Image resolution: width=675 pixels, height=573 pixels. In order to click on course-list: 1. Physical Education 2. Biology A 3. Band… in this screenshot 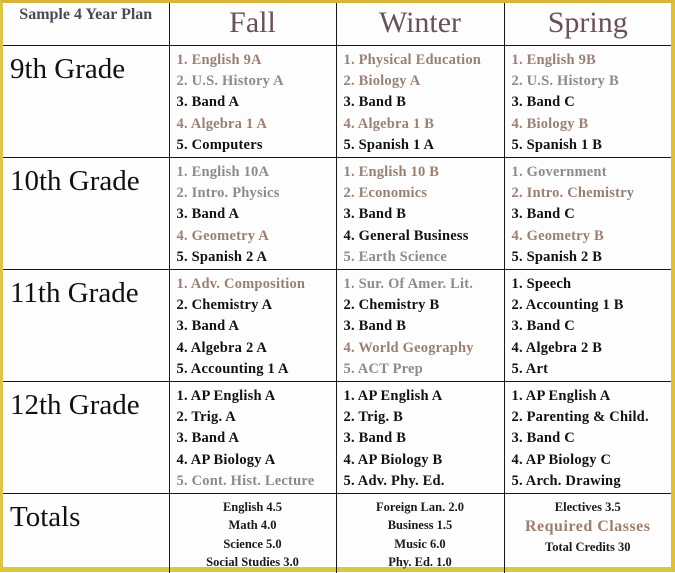, I will do `click(420, 101)`.